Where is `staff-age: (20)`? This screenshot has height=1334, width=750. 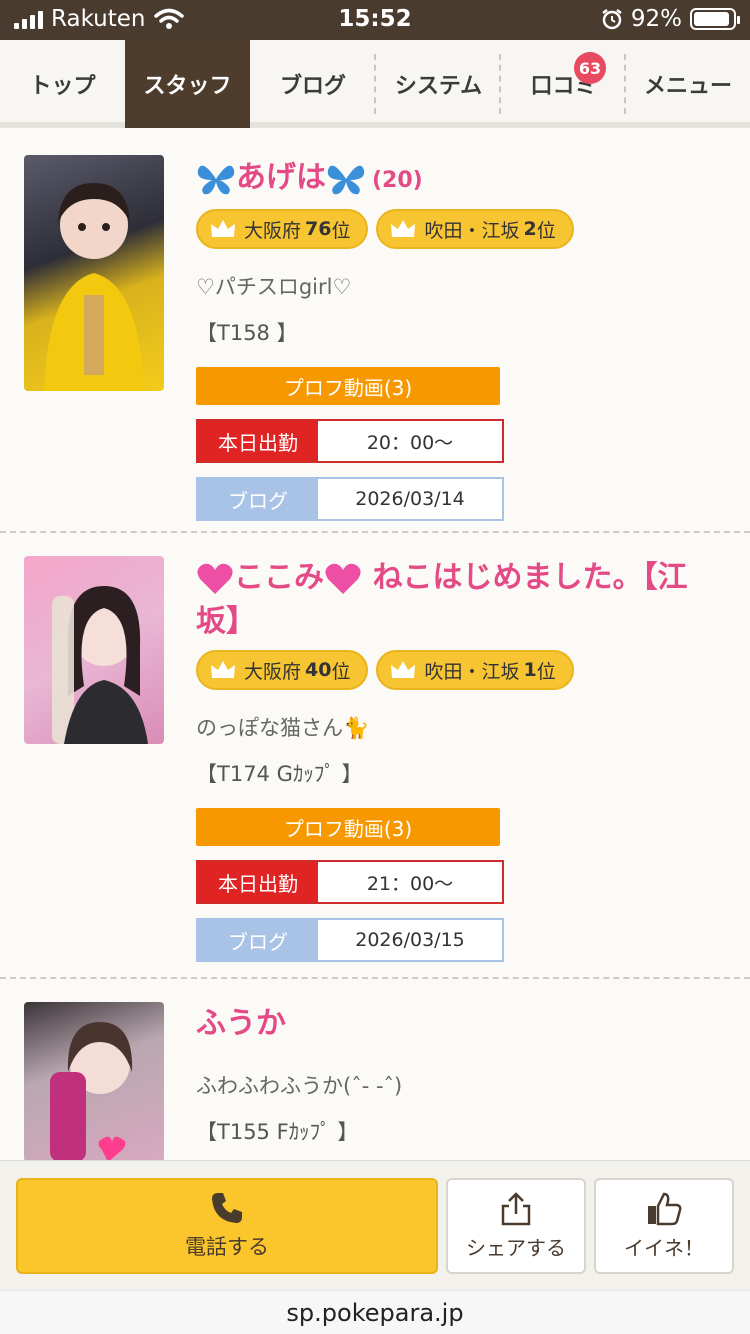 staff-age: (20) is located at coordinates (397, 180).